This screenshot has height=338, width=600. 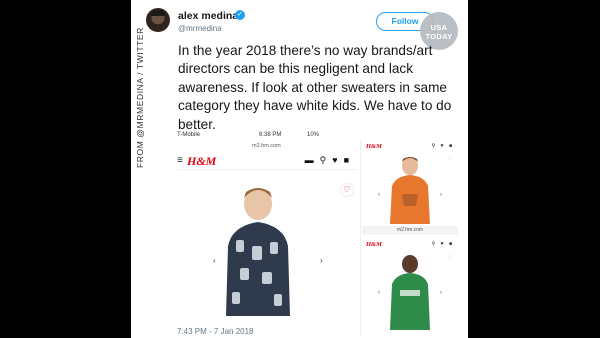 I want to click on card-icon: ▬, so click(x=312, y=160).